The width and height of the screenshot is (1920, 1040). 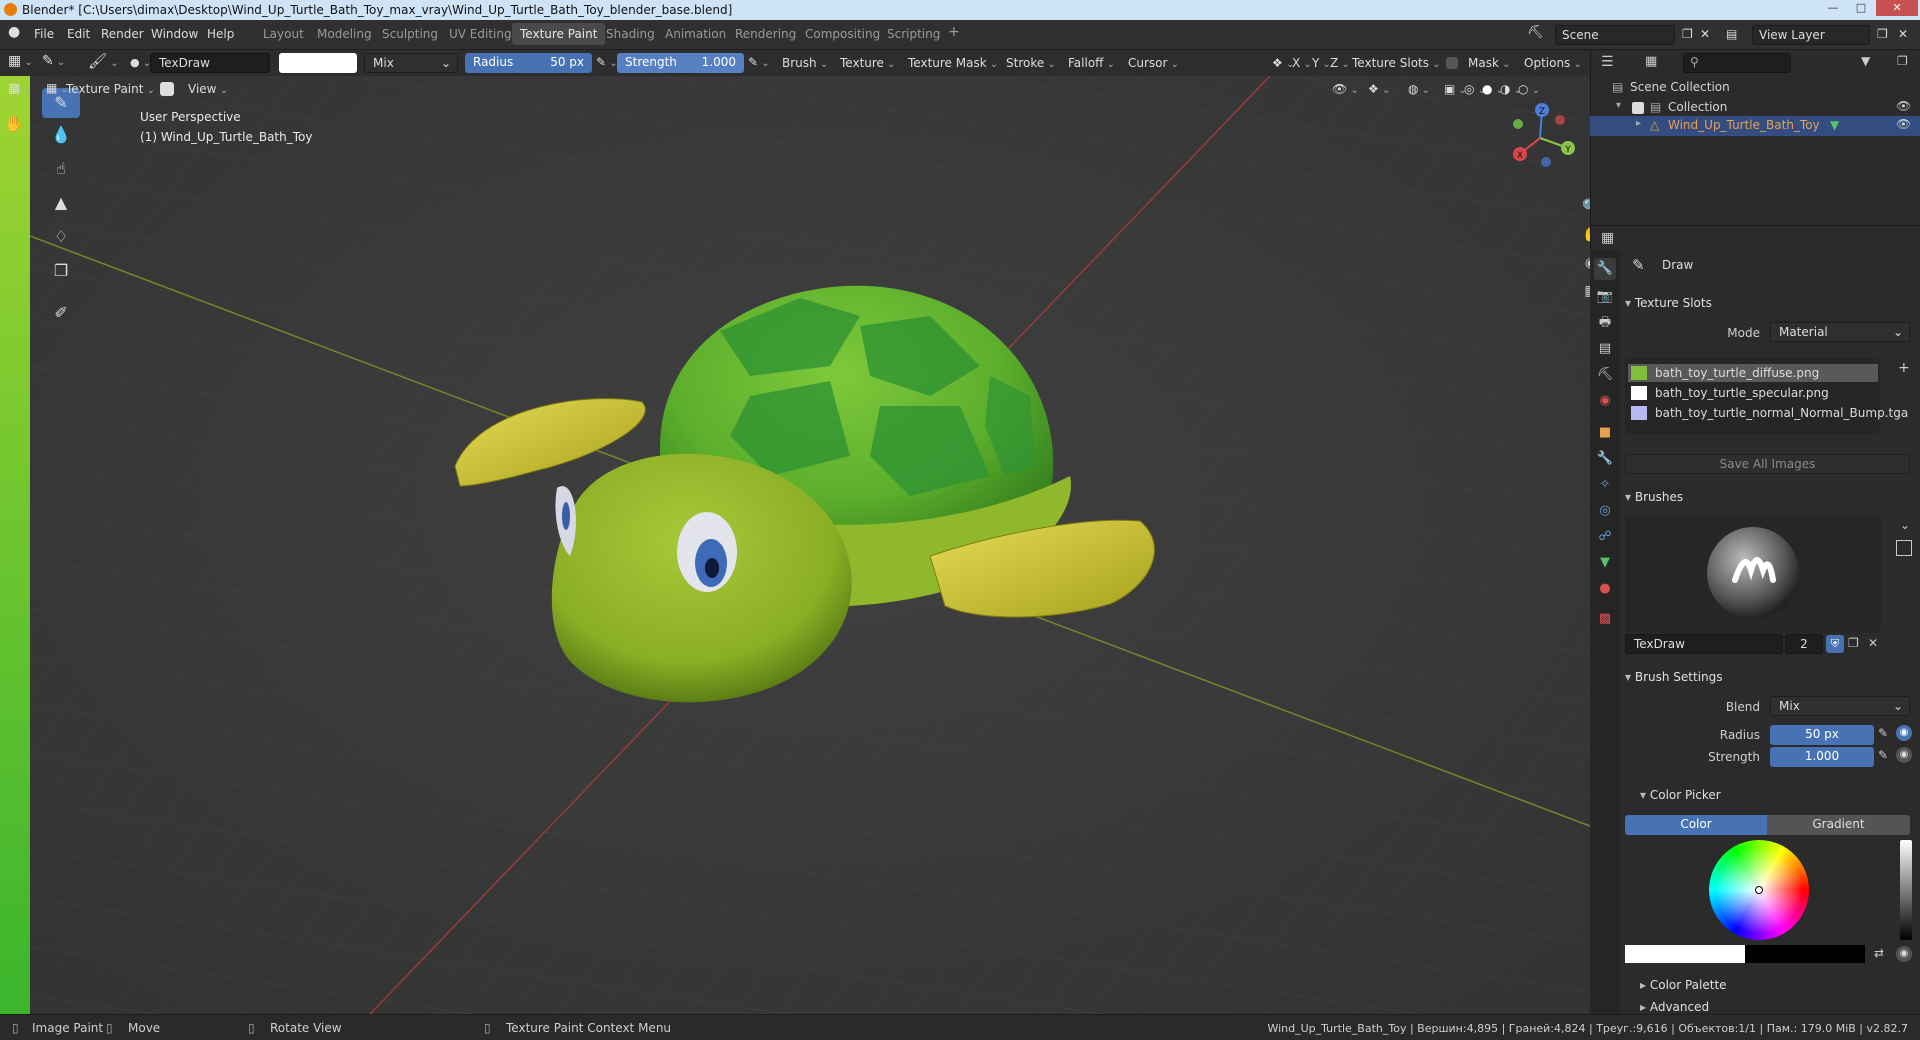 What do you see at coordinates (1903, 34) in the screenshot?
I see `remove-view-layer-icon: ✕` at bounding box center [1903, 34].